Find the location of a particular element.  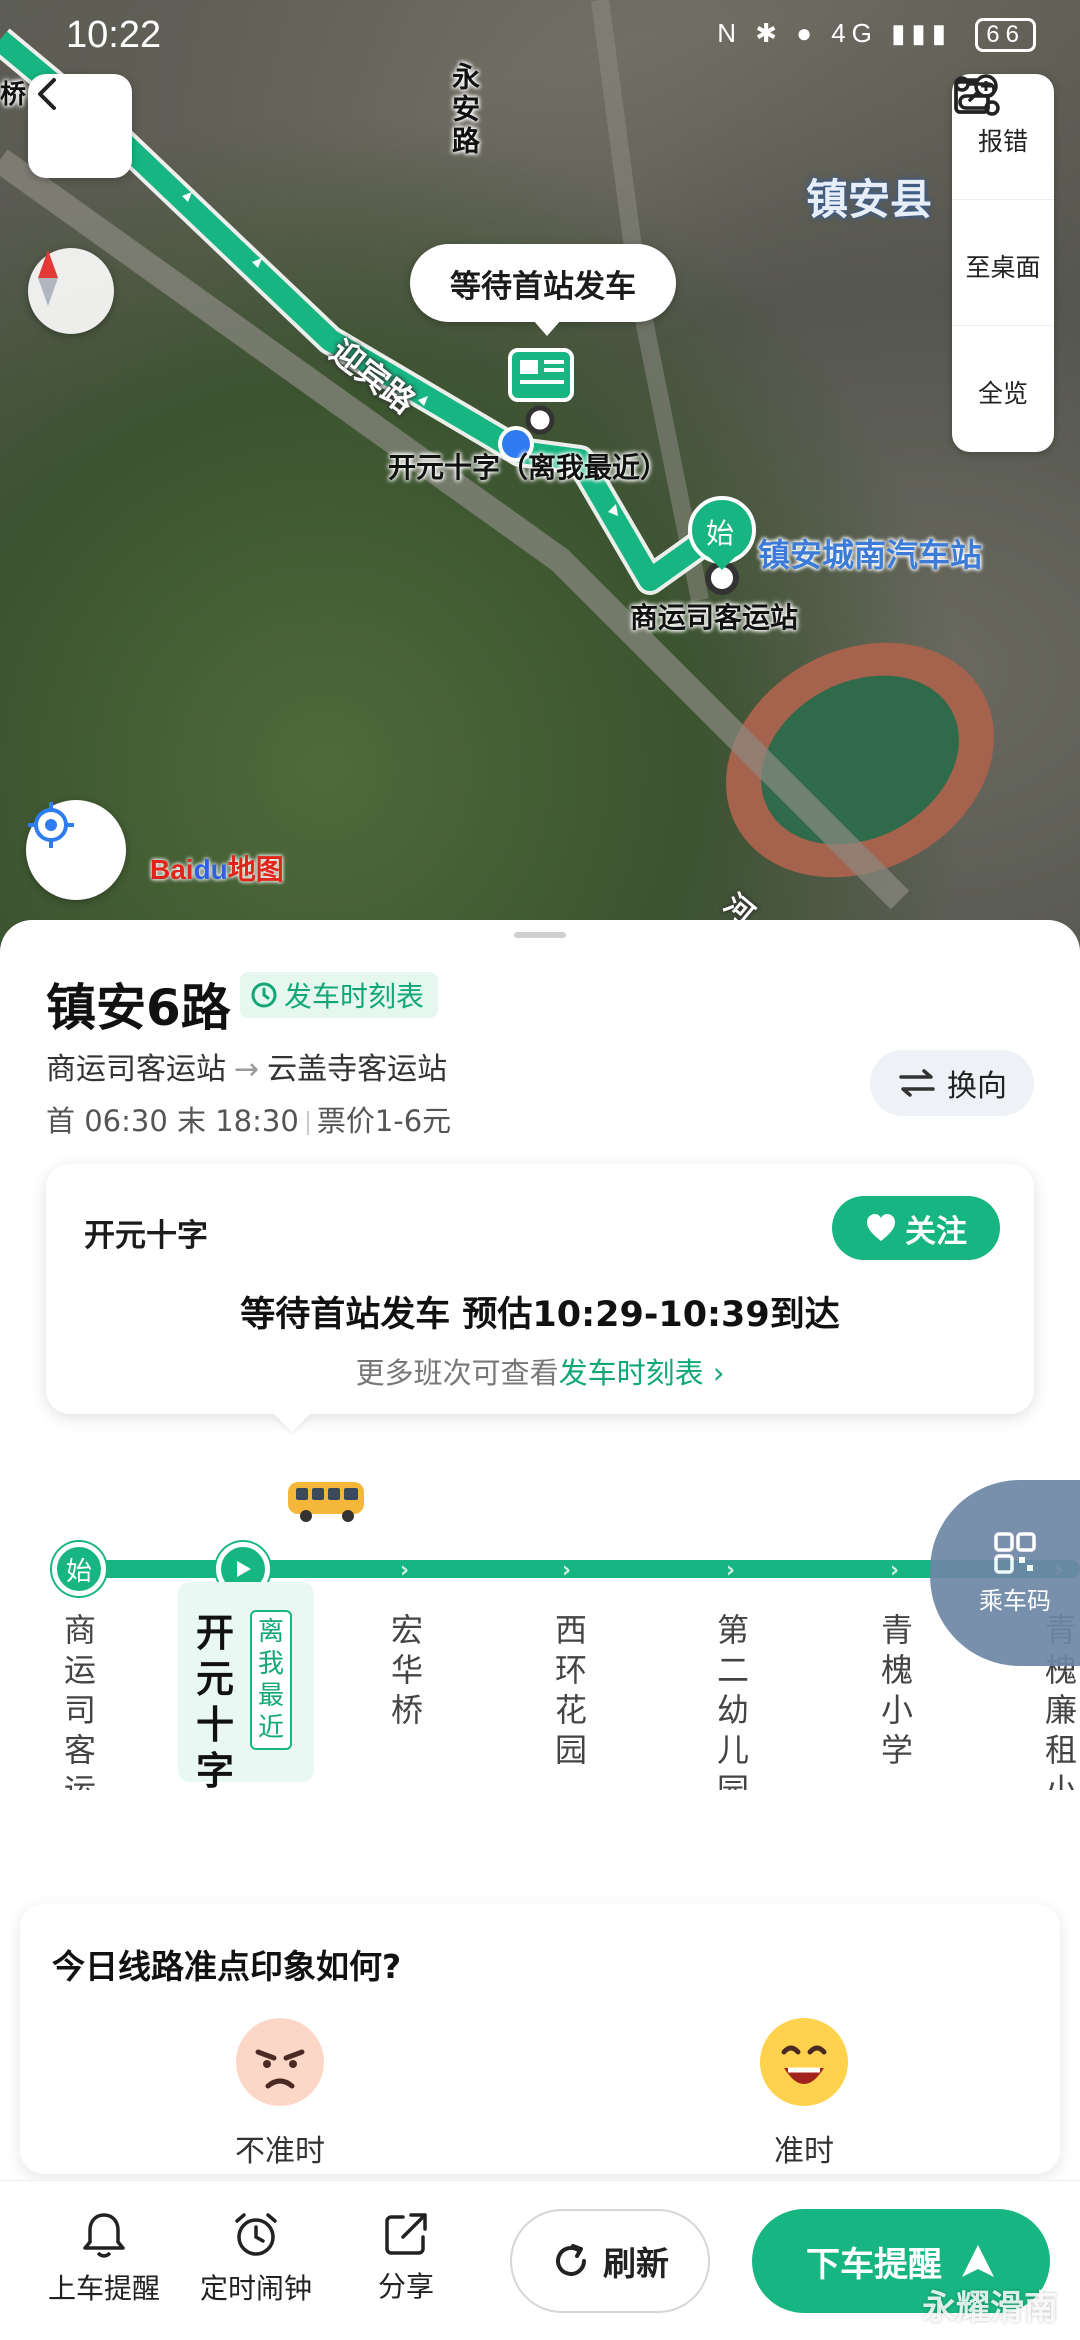

logo-du: du is located at coordinates (210, 869).